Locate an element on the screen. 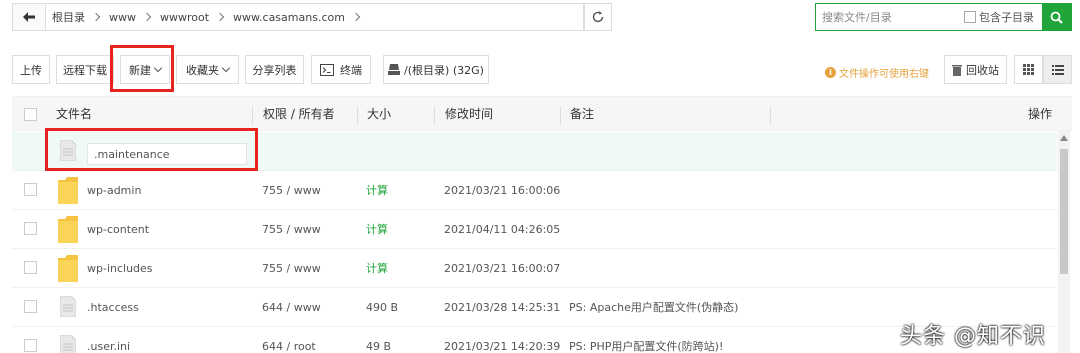 The image size is (1080, 353). crumb-www: www is located at coordinates (134, 17).